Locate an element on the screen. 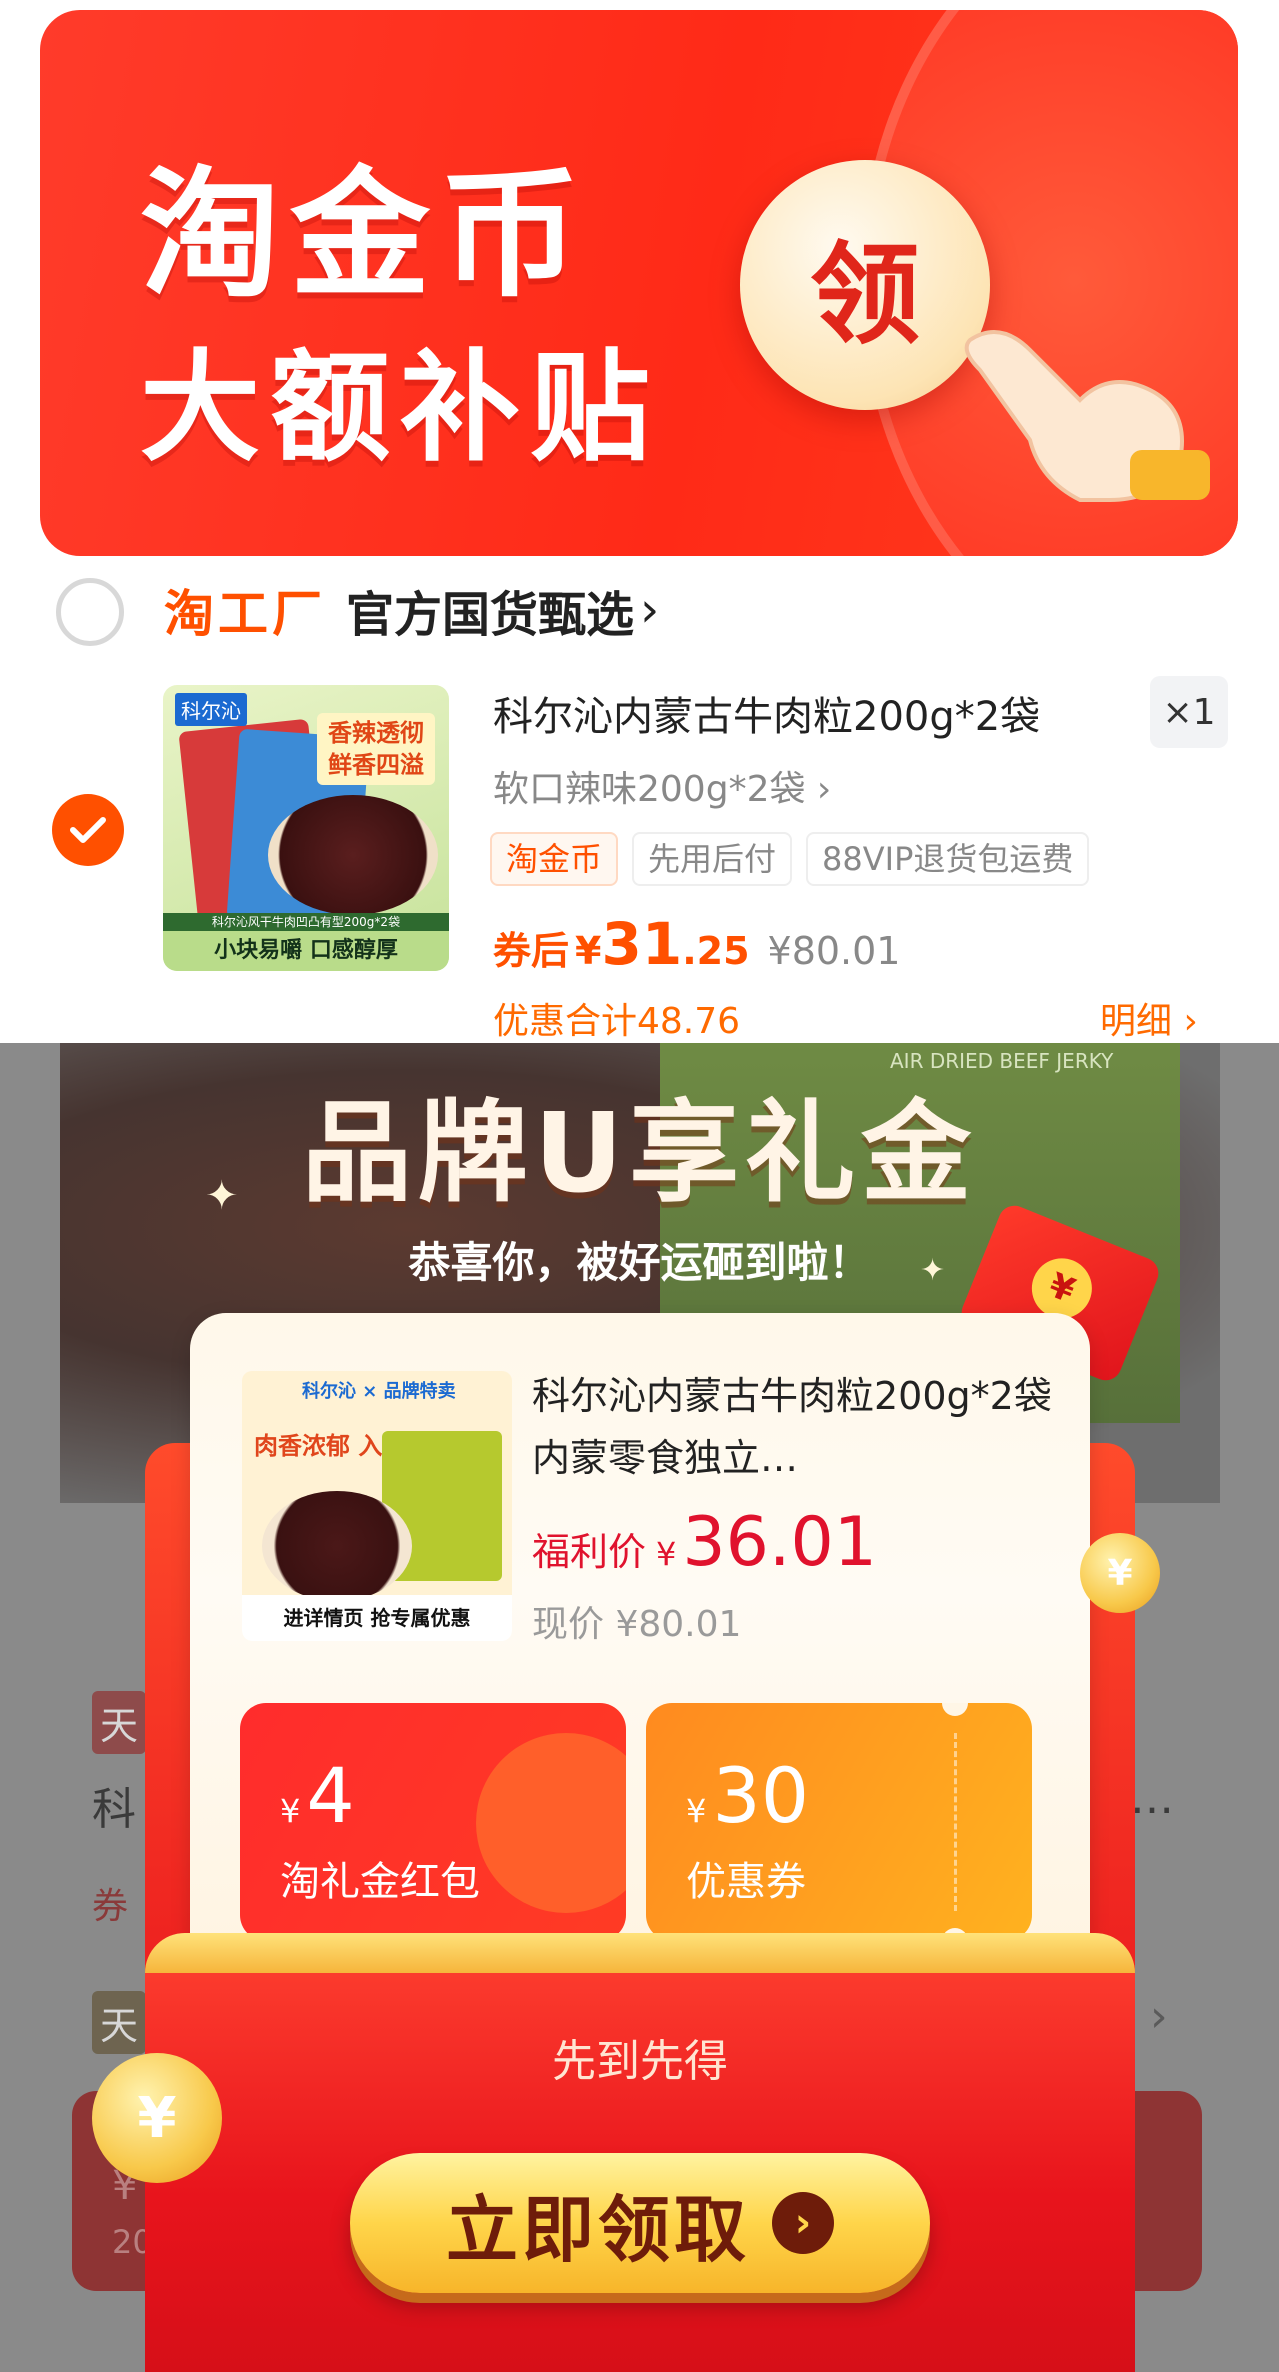 The width and height of the screenshot is (1279, 2372). pointing-hand-icon is located at coordinates (1087, 416).